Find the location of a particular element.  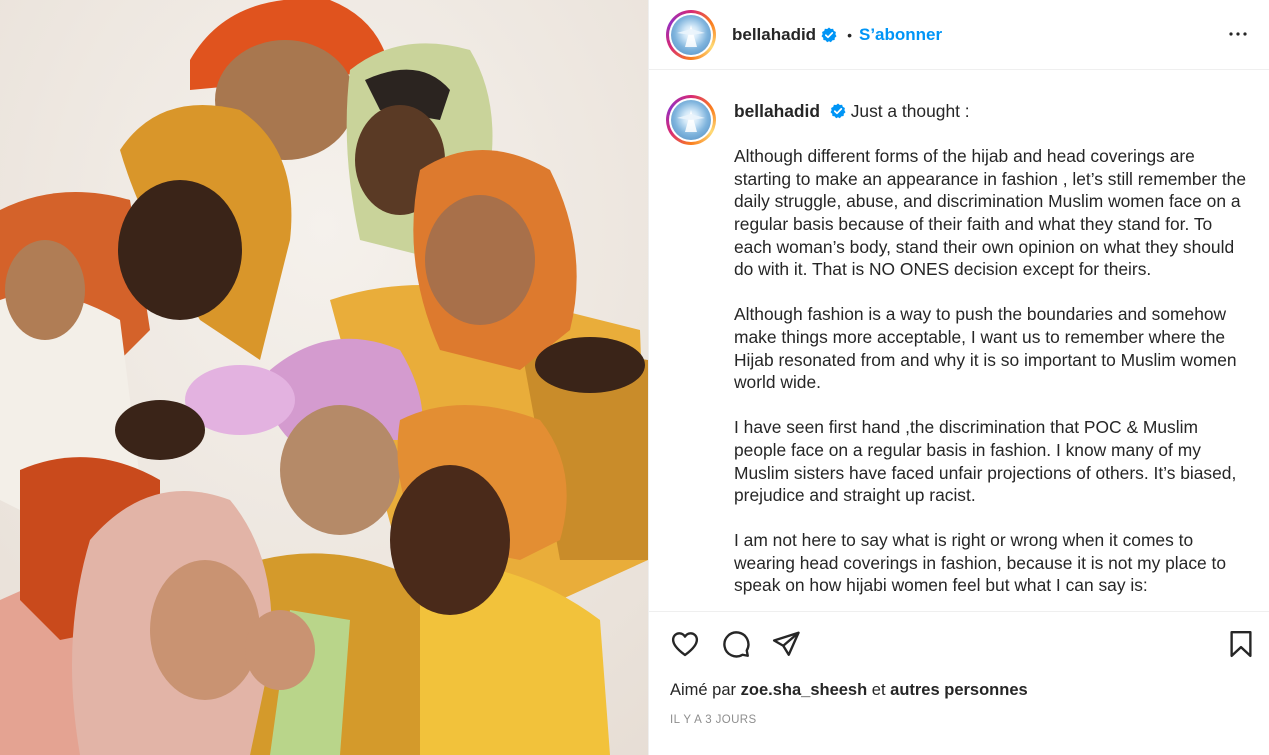

author-avatar is located at coordinates (691, 34).